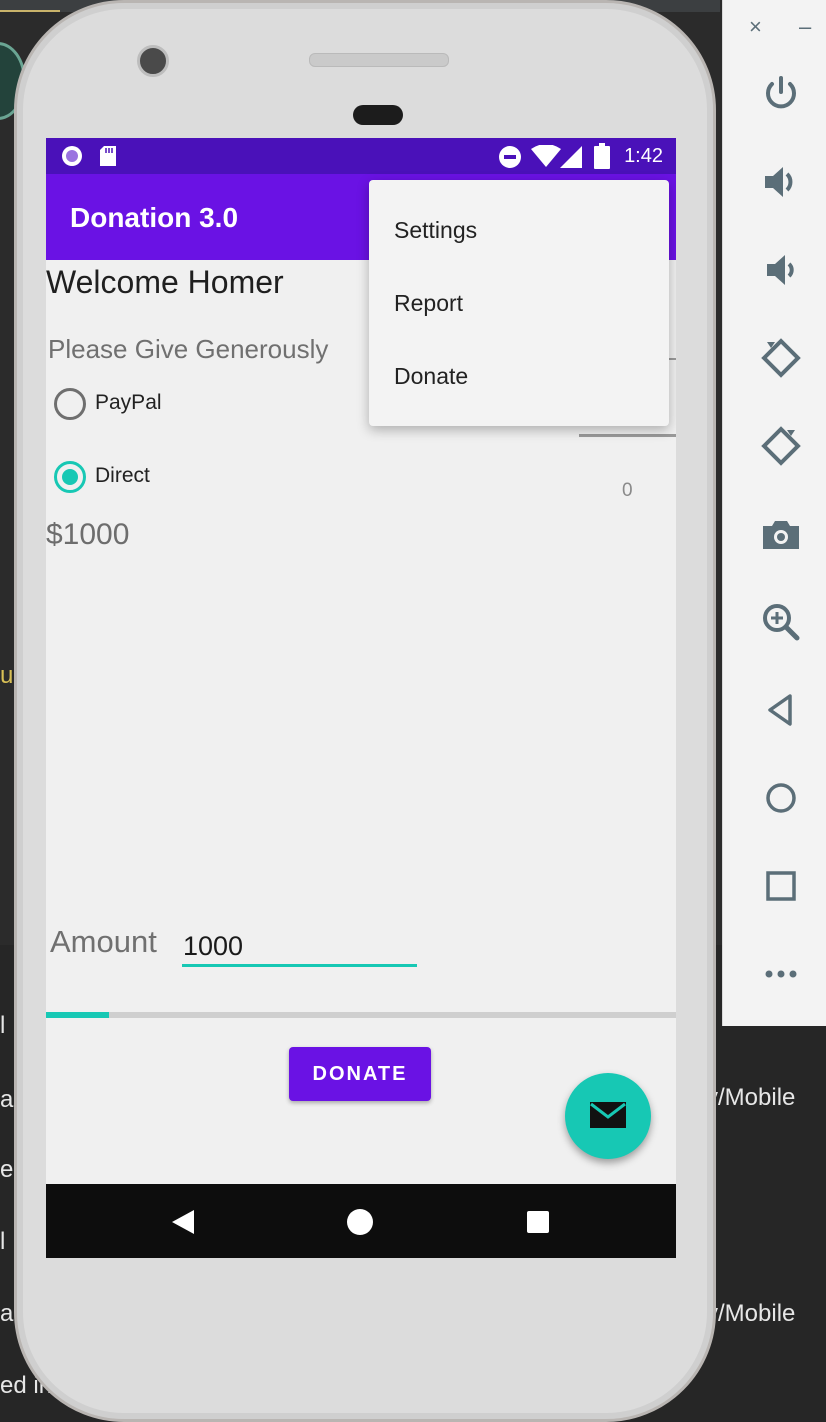  I want to click on earpiece-speaker, so click(379, 60).